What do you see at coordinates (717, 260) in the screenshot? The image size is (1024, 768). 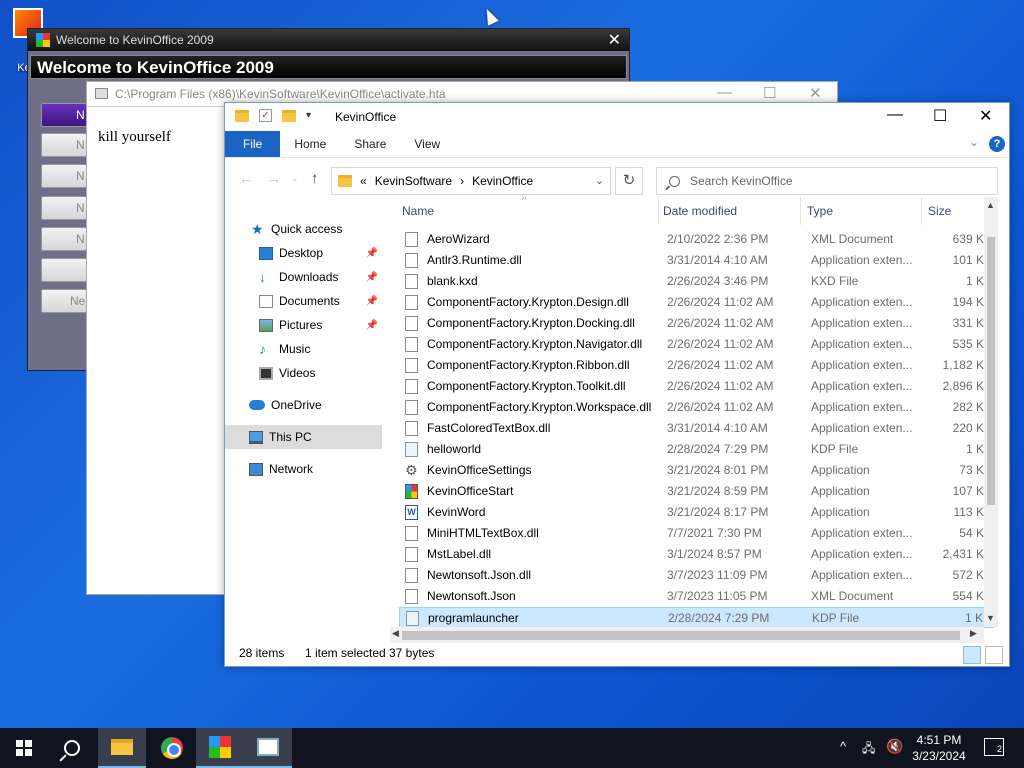 I see `file-date: 3/31/2014 4:10 AM` at bounding box center [717, 260].